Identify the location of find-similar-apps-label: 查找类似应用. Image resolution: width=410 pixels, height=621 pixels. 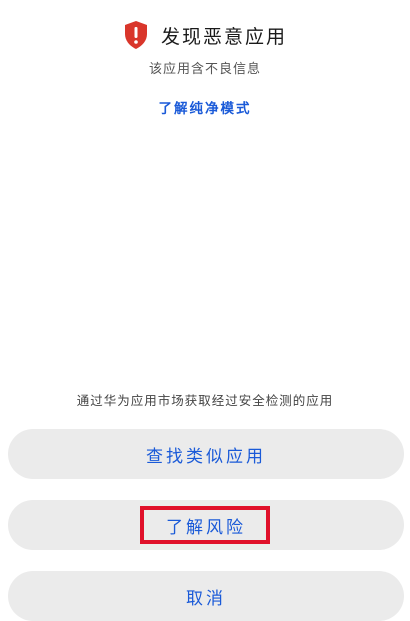
(206, 456).